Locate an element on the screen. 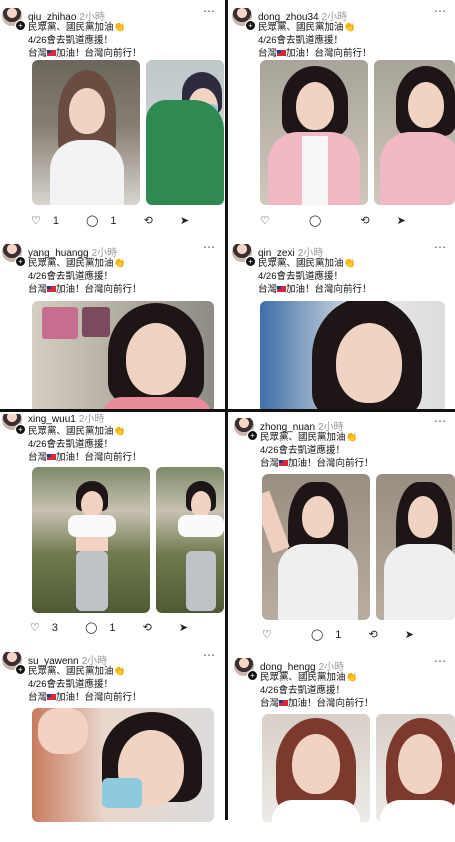 The image size is (455, 842). like-button: ♡ 1 is located at coordinates (51, 220).